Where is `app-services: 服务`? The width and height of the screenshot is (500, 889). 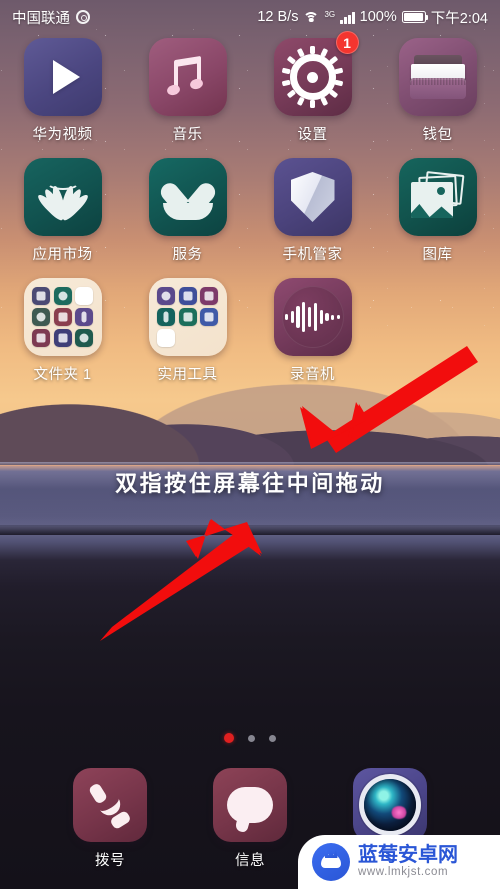 app-services: 服务 is located at coordinates (187, 211).